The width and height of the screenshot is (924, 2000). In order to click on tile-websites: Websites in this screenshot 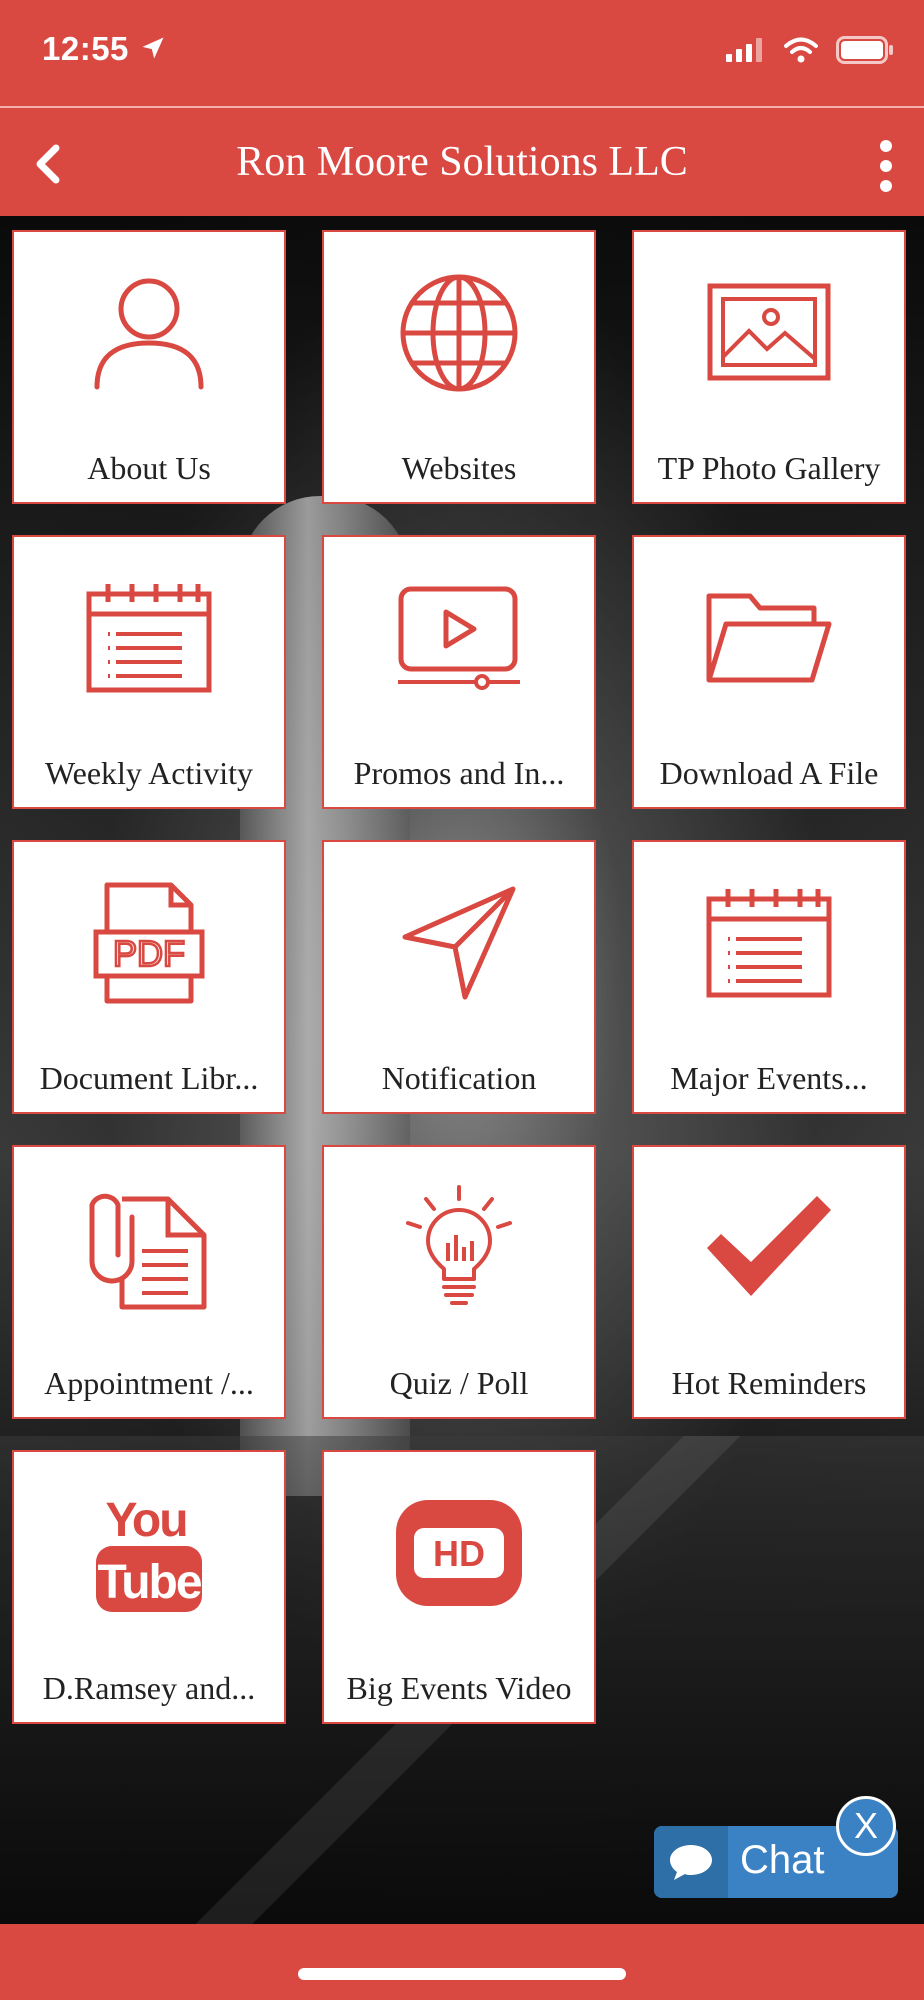, I will do `click(459, 367)`.